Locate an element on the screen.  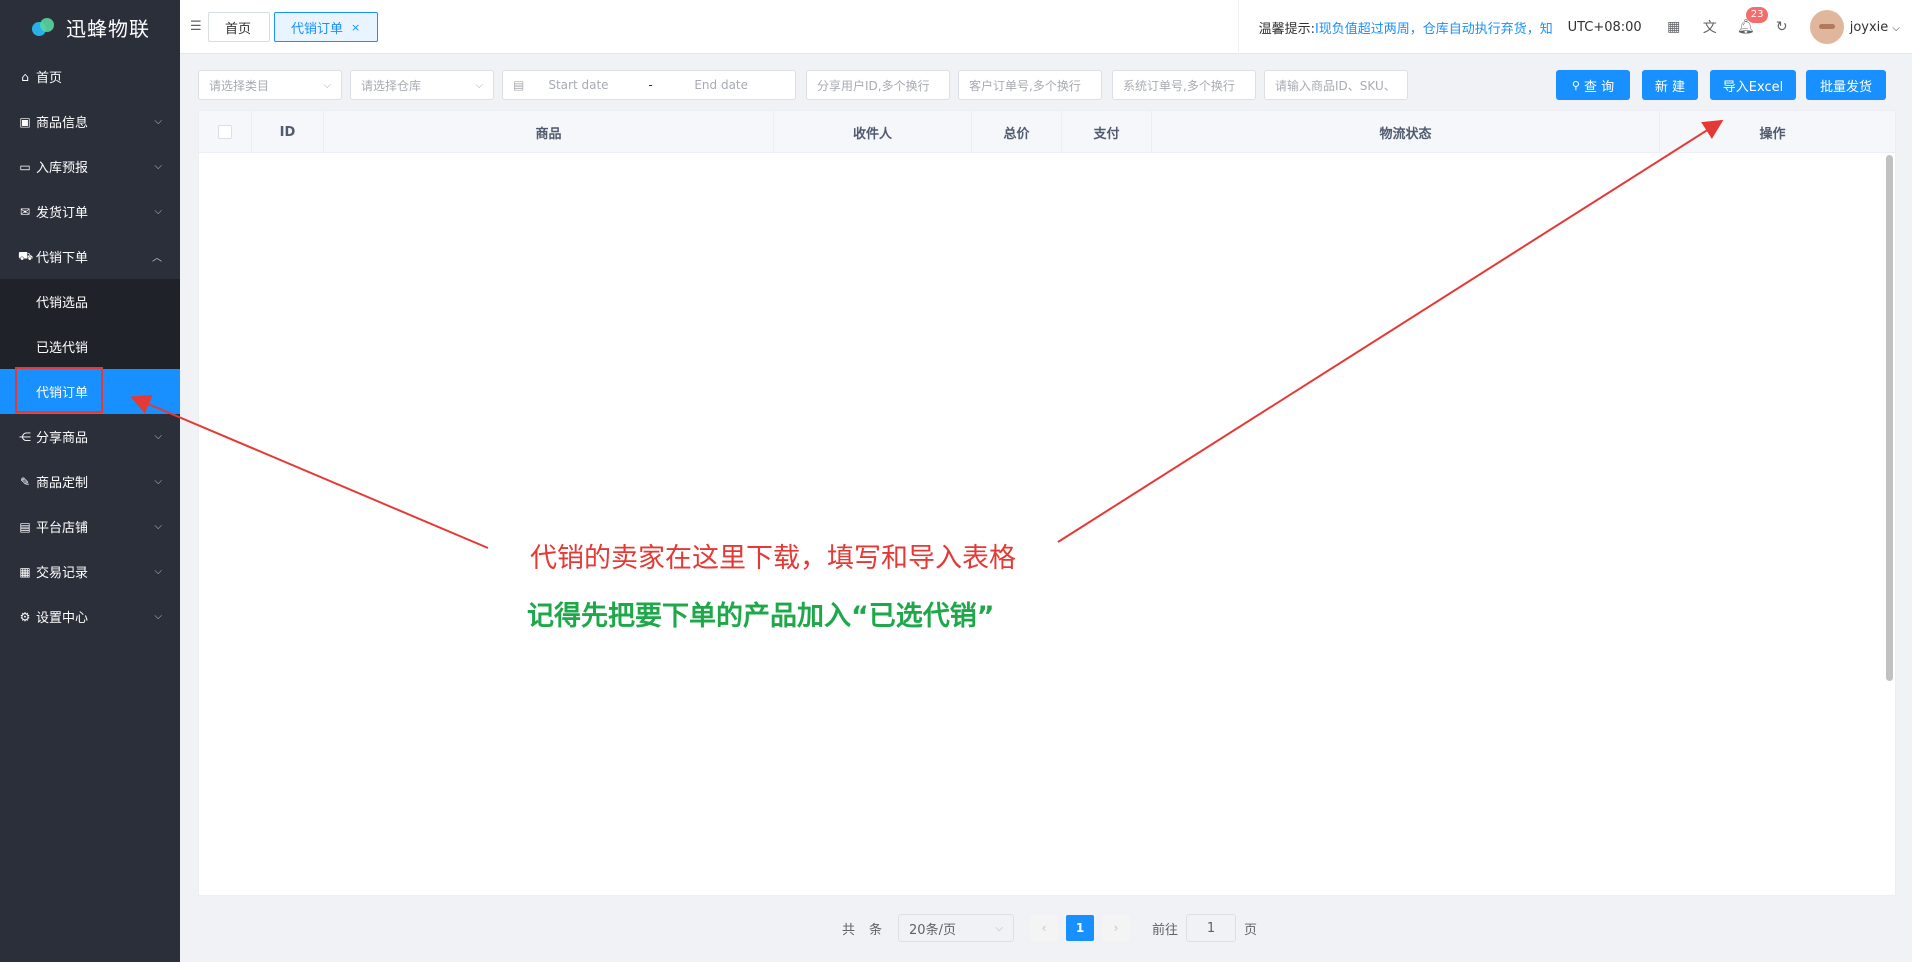
column-header-total: 总价 is located at coordinates (1017, 132).